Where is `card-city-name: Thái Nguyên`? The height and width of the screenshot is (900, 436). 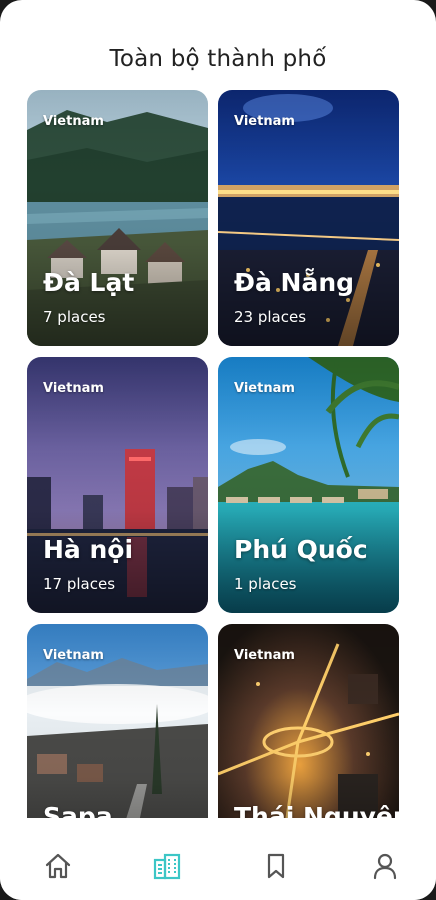 card-city-name: Thái Nguyên is located at coordinates (316, 810).